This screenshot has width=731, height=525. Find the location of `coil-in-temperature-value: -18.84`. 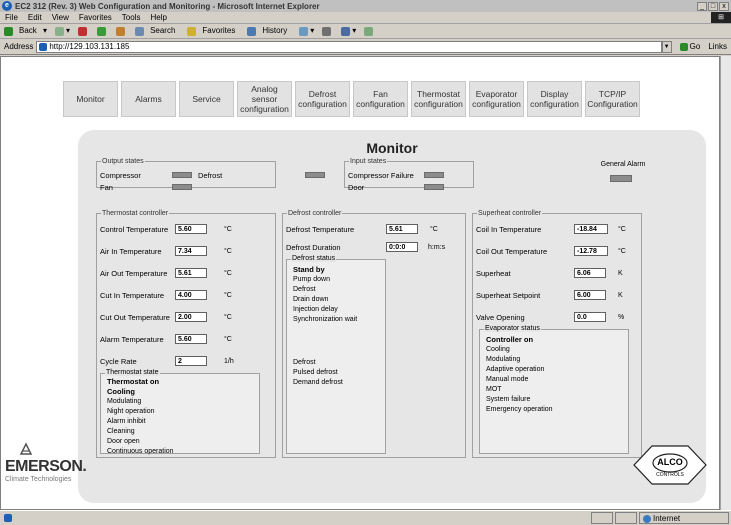

coil-in-temperature-value: -18.84 is located at coordinates (591, 229).